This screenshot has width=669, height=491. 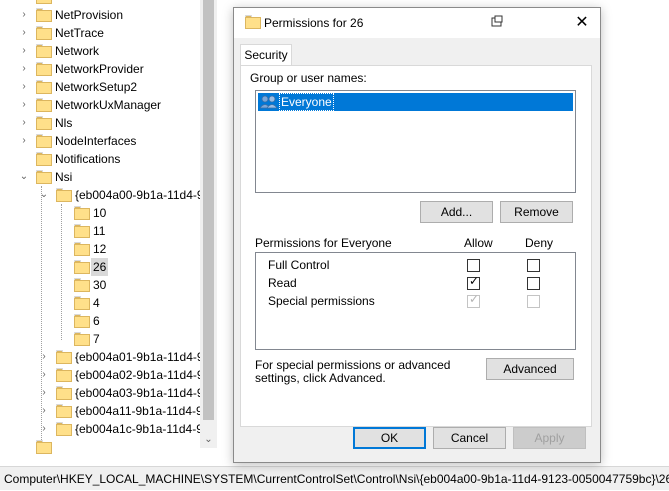 What do you see at coordinates (64, 177) in the screenshot?
I see `tree-item-label: Nsi` at bounding box center [64, 177].